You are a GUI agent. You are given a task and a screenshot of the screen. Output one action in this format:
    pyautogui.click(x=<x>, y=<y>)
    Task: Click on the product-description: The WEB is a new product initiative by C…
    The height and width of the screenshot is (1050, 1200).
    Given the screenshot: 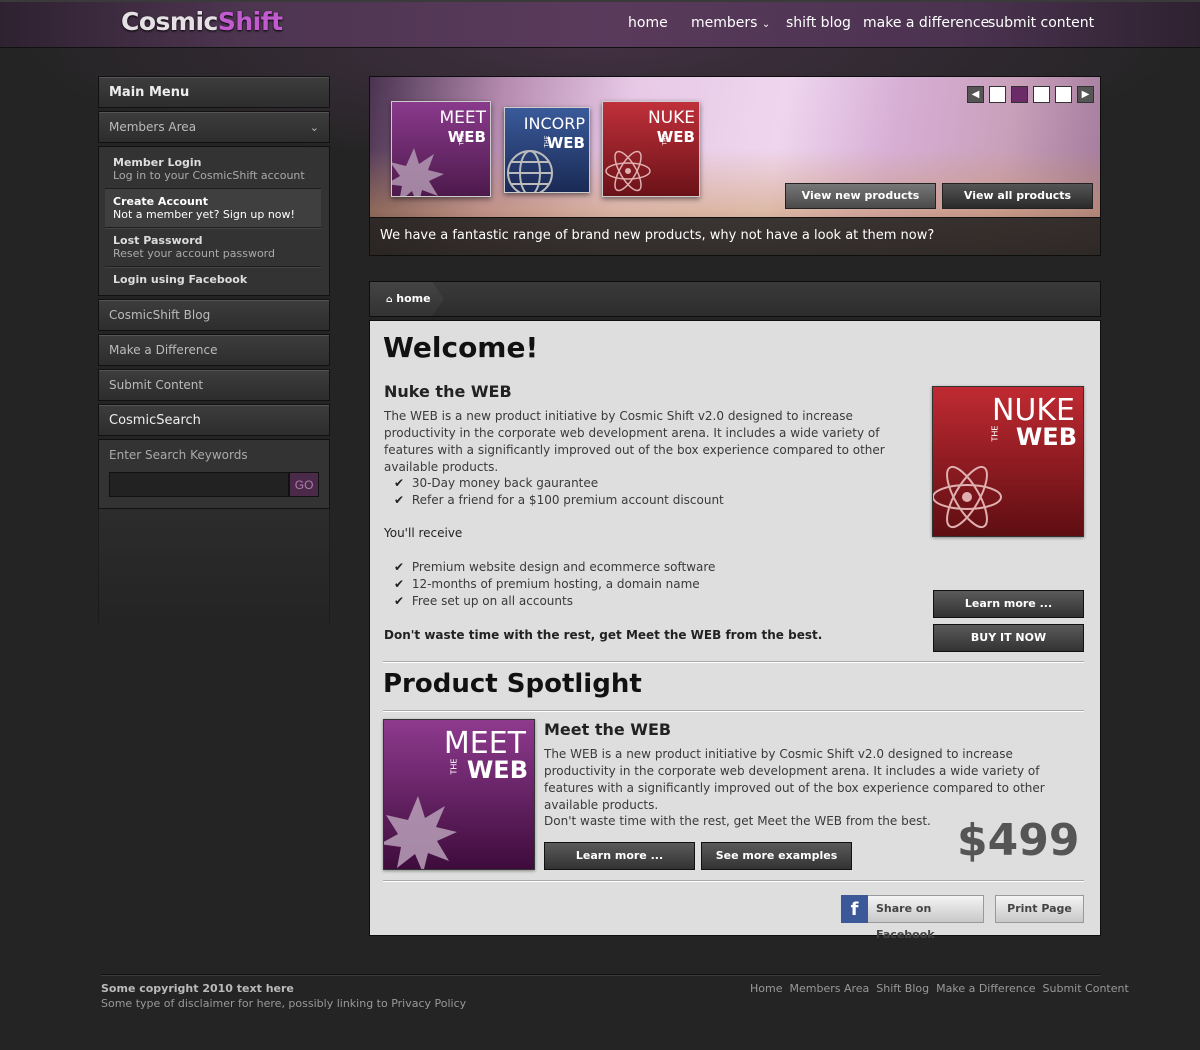 What is the action you would take?
    pyautogui.click(x=634, y=441)
    